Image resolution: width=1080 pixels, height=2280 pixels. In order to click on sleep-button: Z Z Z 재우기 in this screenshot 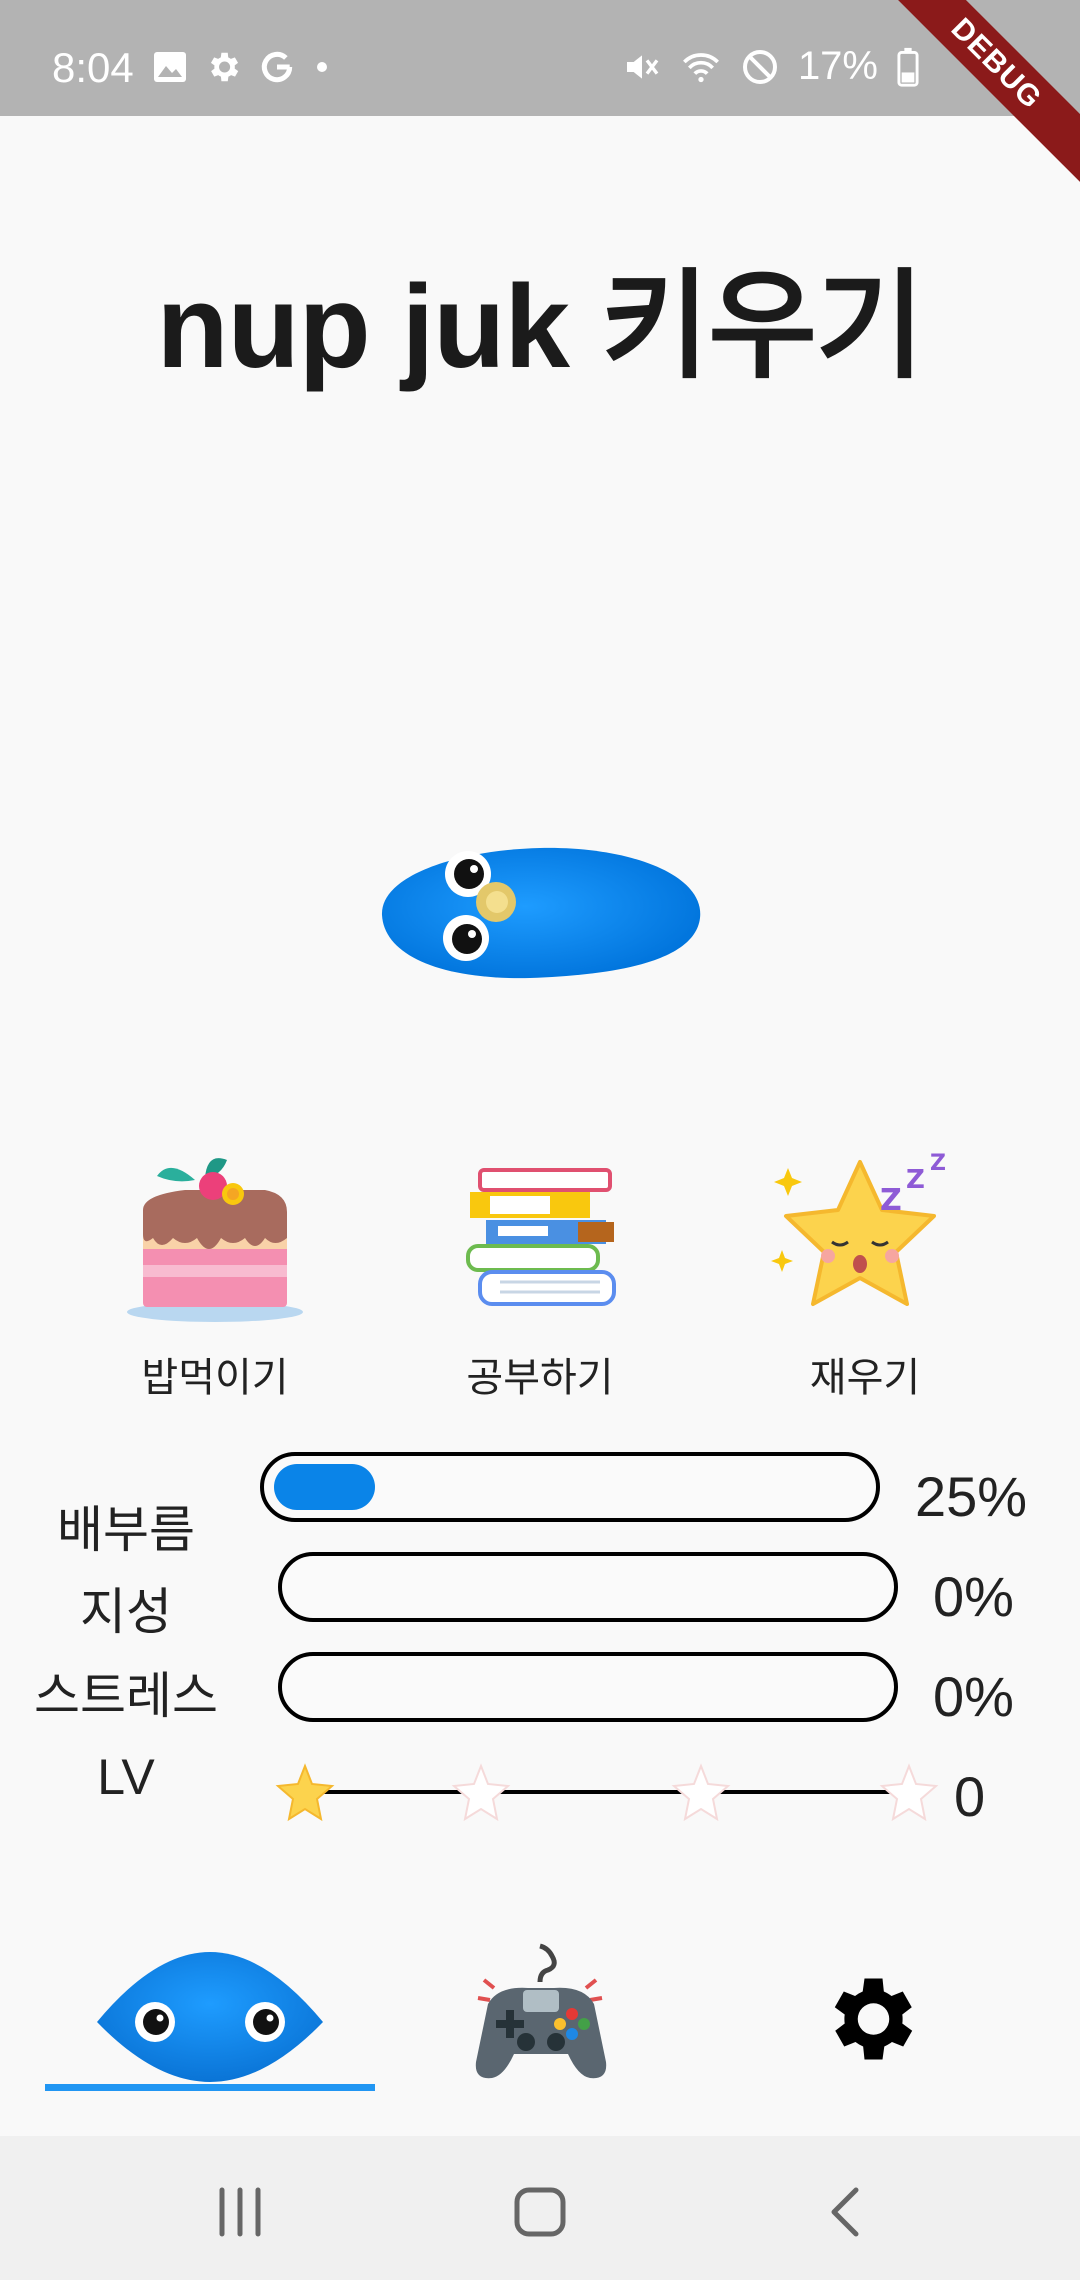, I will do `click(865, 1276)`.